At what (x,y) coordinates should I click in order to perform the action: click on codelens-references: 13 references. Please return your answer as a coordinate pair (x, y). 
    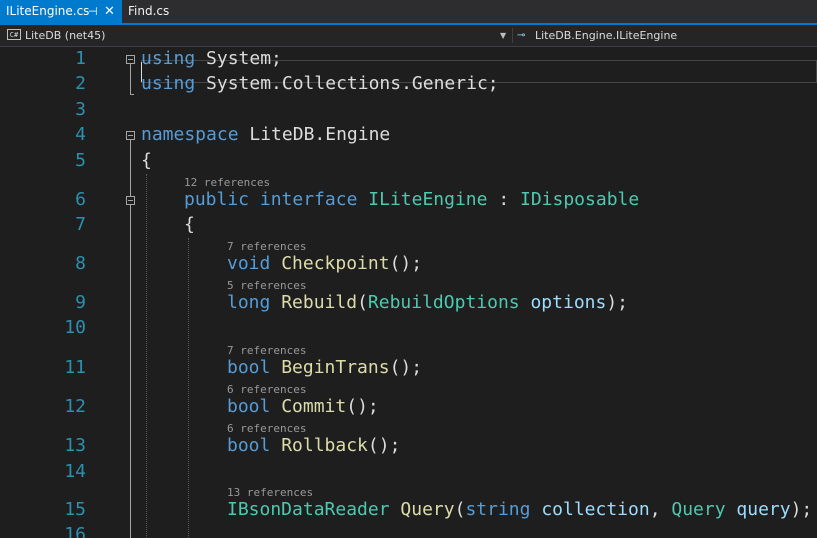
    Looking at the image, I should click on (270, 492).